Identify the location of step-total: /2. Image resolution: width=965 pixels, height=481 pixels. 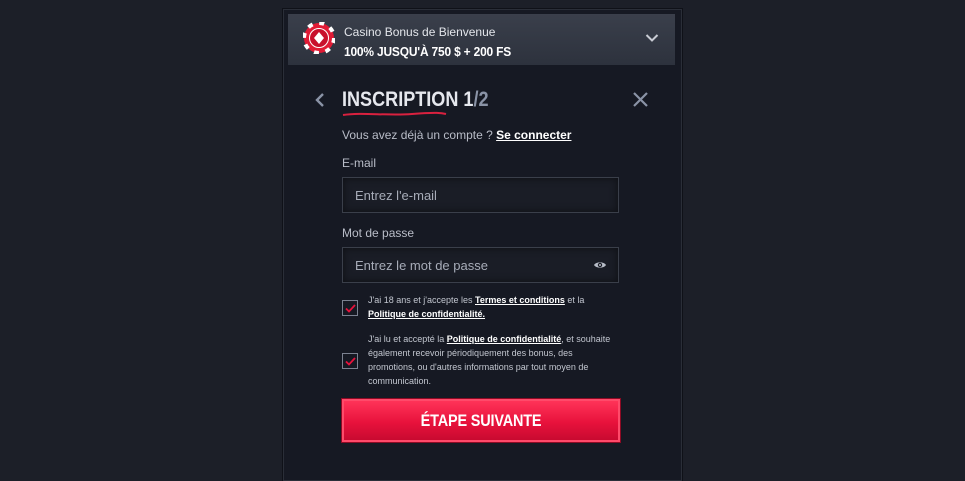
(481, 99).